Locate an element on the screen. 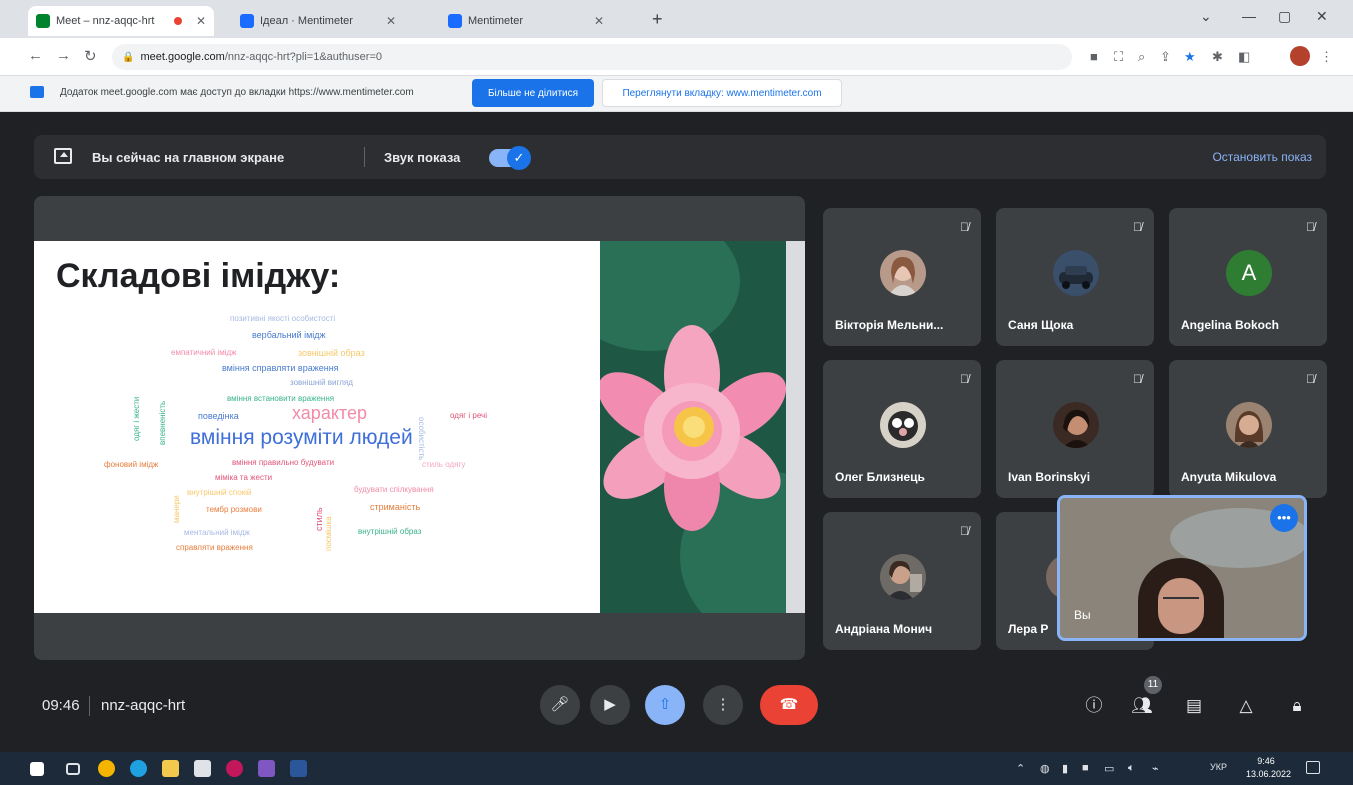 This screenshot has height=785, width=1353. network-icon: ⌁ is located at coordinates (1155, 768).